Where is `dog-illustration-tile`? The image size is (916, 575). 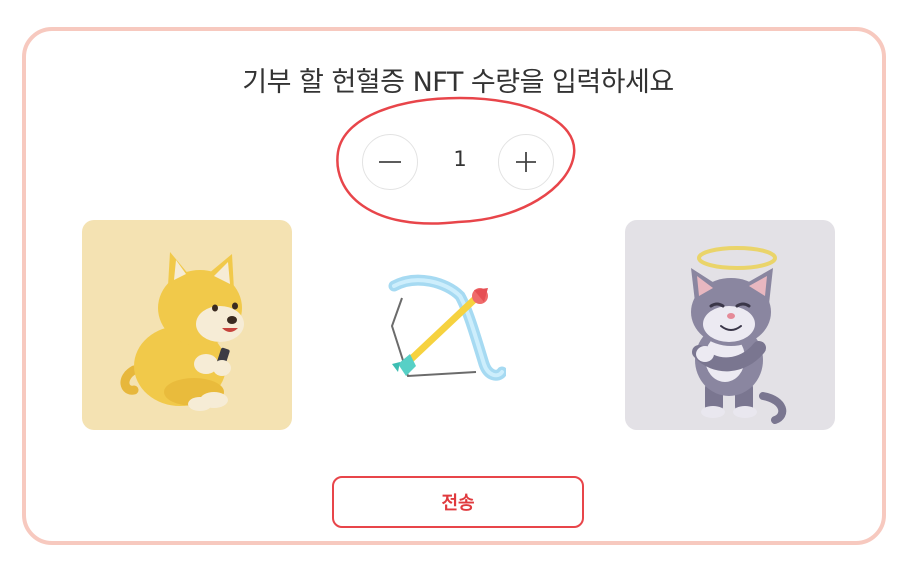
dog-illustration-tile is located at coordinates (187, 325).